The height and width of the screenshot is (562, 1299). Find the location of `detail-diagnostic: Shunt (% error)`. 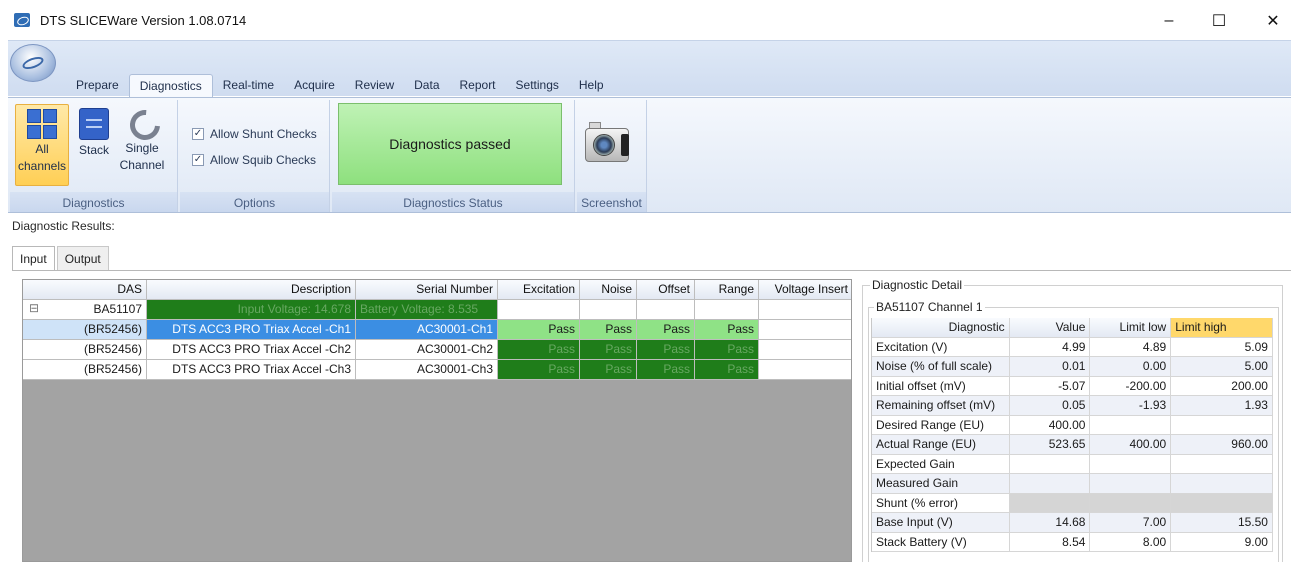

detail-diagnostic: Shunt (% error) is located at coordinates (941, 503).